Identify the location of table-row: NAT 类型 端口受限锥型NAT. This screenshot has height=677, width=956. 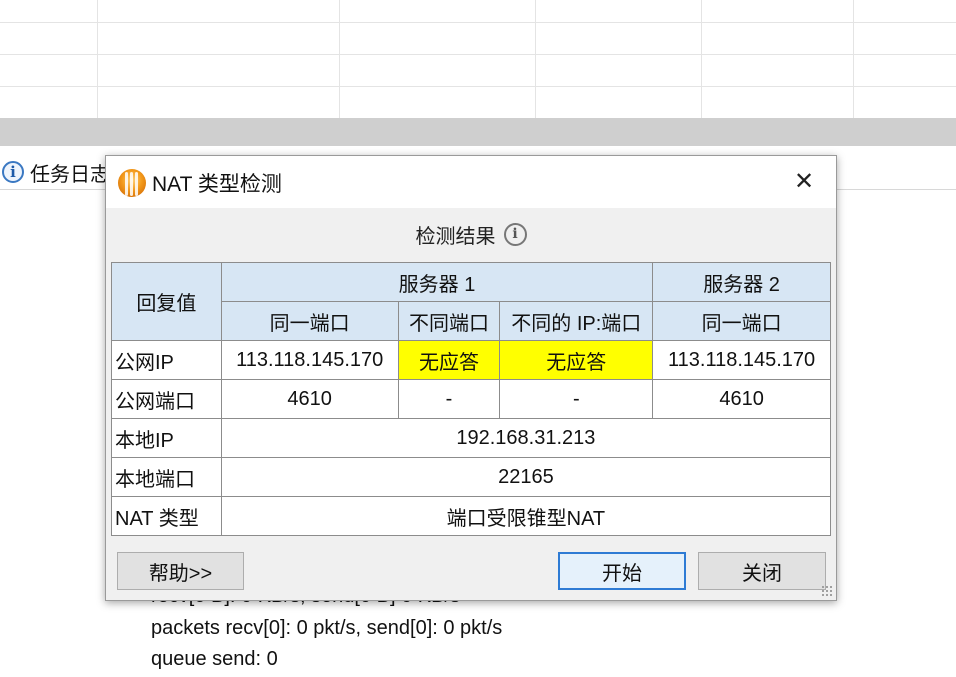
(471, 516).